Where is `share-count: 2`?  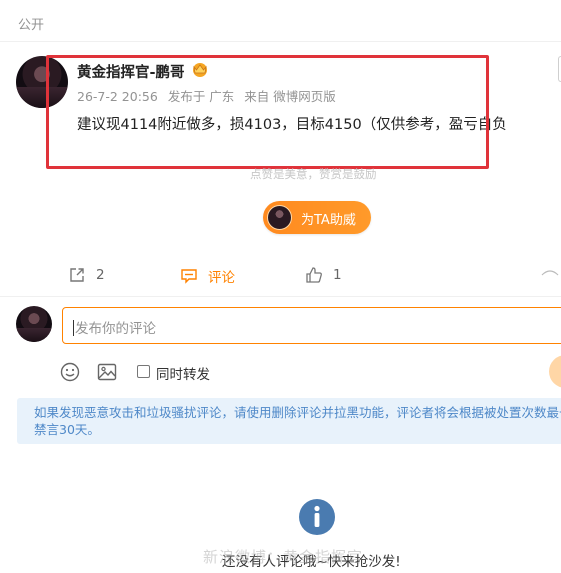 share-count: 2 is located at coordinates (100, 275).